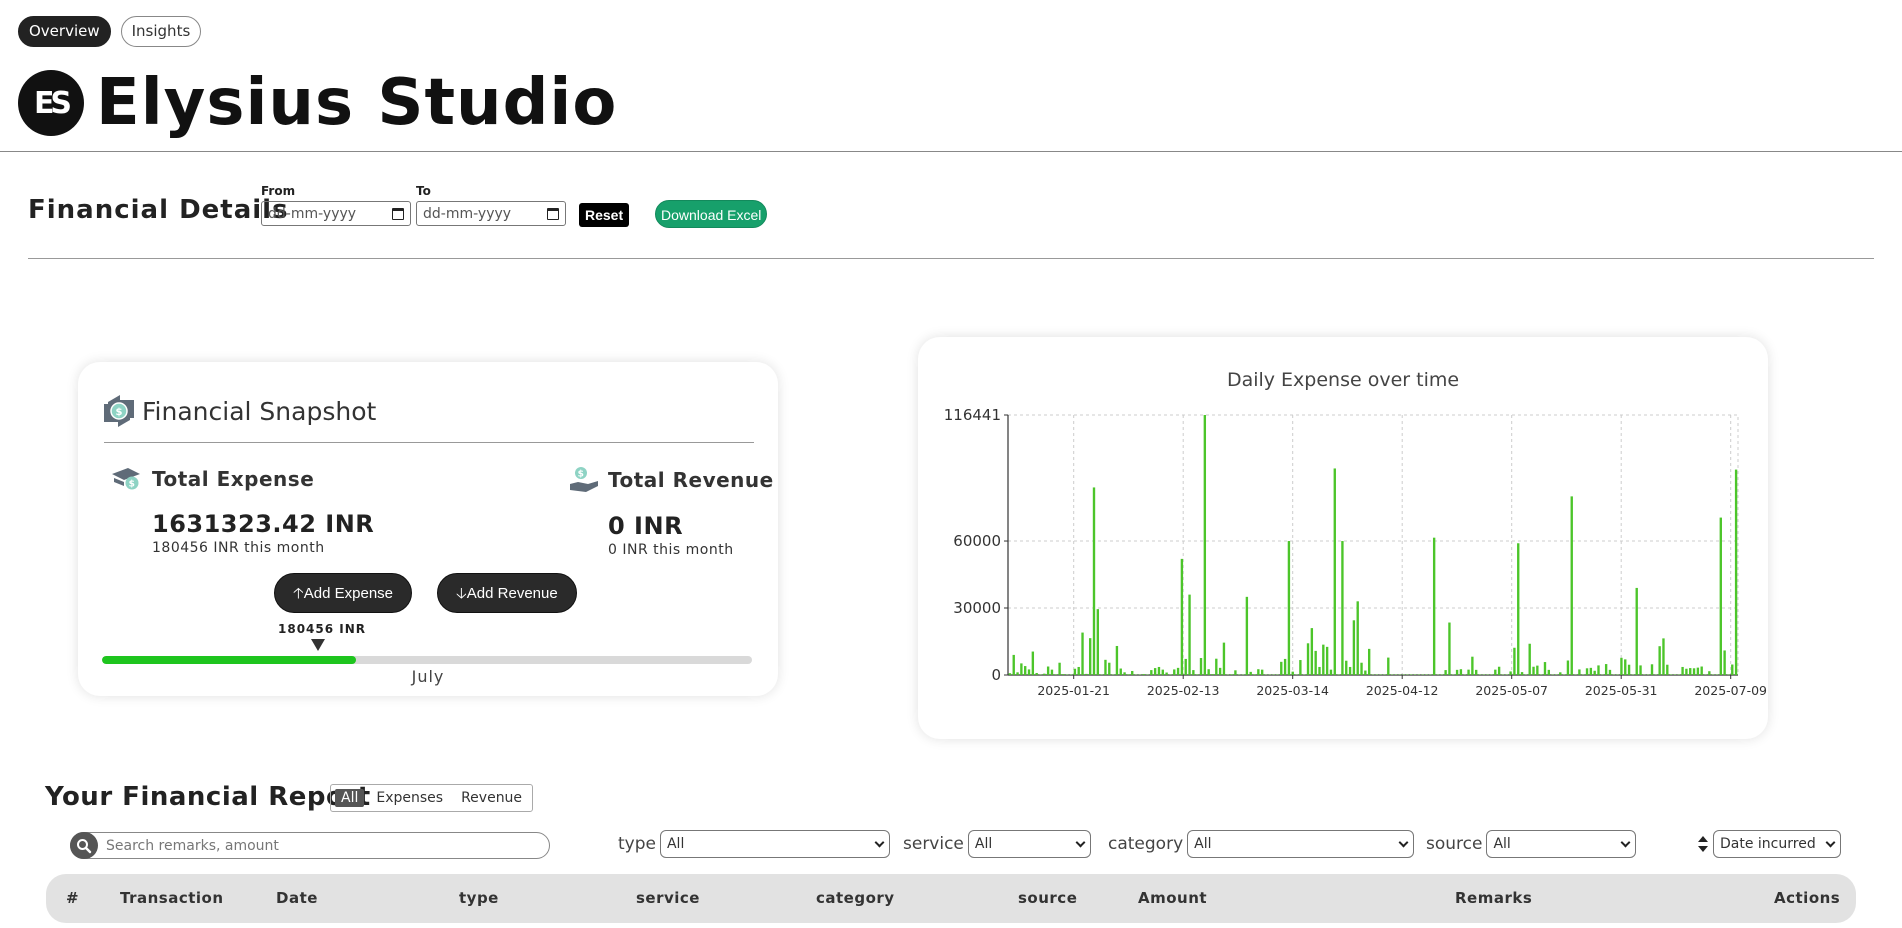  What do you see at coordinates (1301, 844) in the screenshot?
I see `category-select: All` at bounding box center [1301, 844].